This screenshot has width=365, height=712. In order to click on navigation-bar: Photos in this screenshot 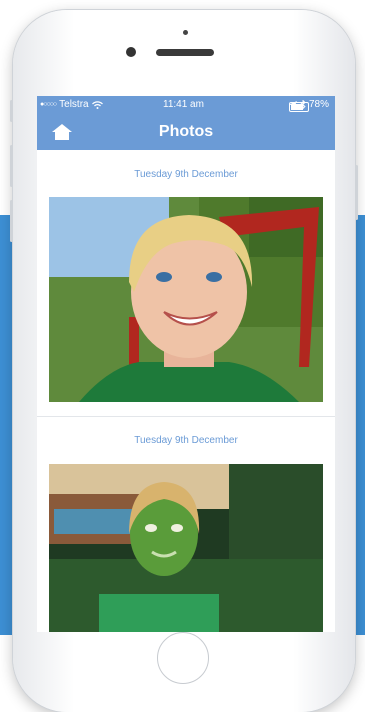, I will do `click(186, 132)`.